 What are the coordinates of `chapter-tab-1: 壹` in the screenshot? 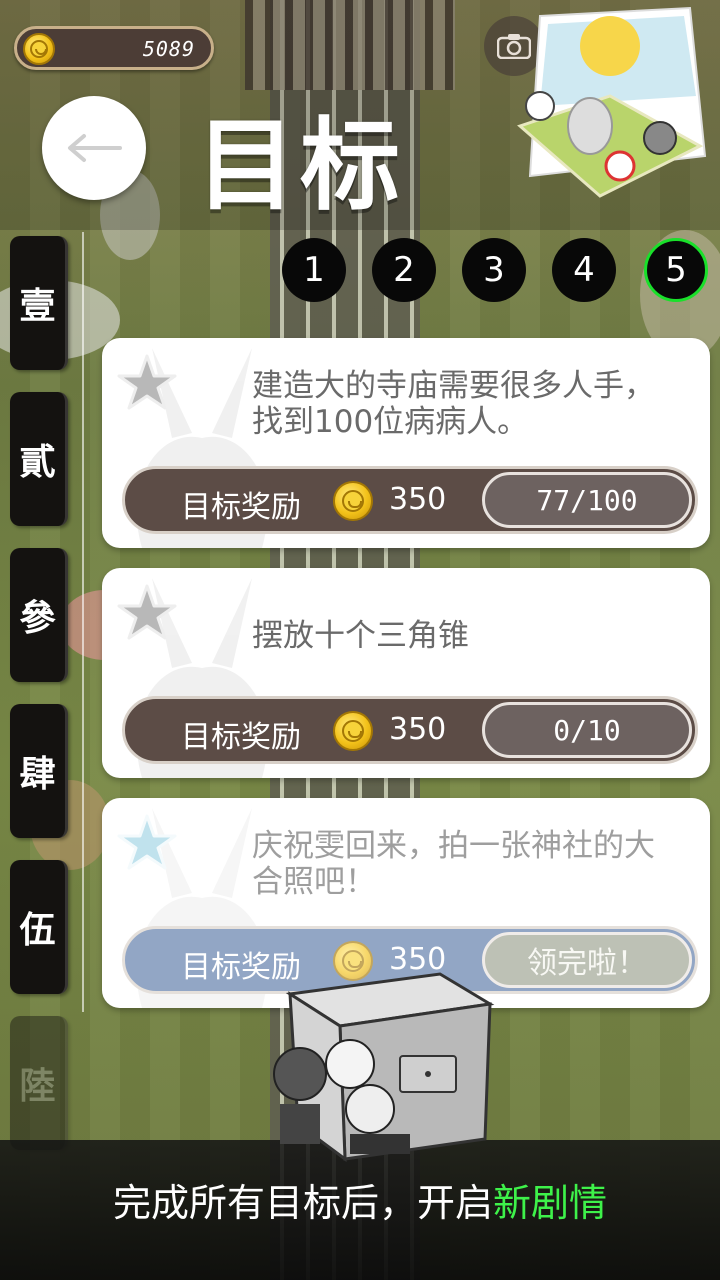 It's located at (39, 303).